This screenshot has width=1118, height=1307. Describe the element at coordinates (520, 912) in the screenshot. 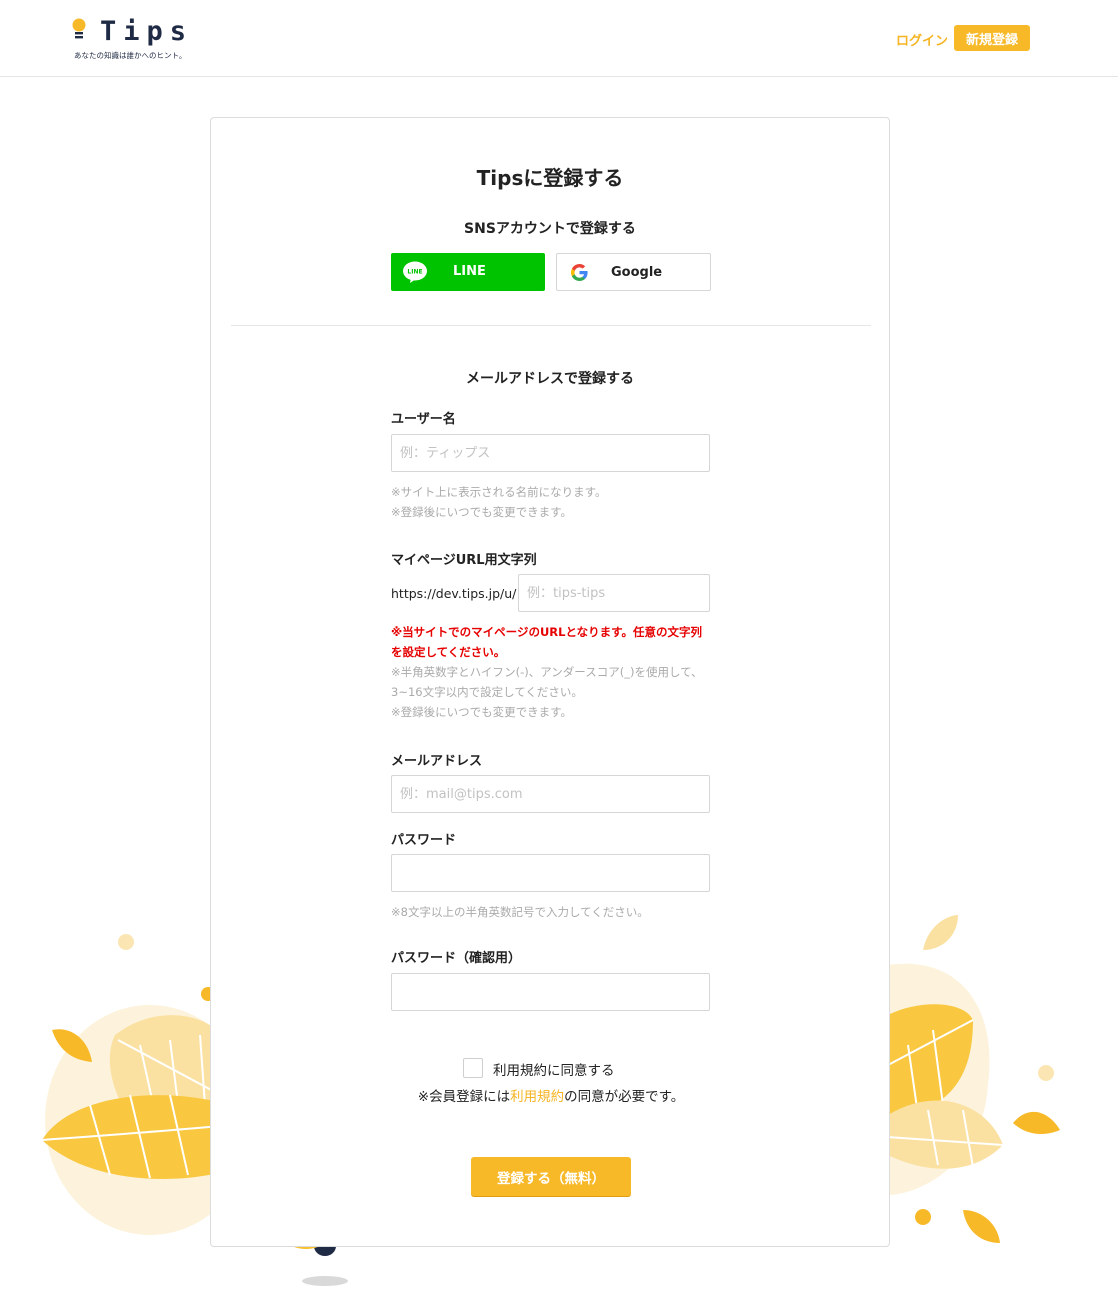

I see `password-note: ※8文字以上の半角英数記号で入力してください。` at that location.